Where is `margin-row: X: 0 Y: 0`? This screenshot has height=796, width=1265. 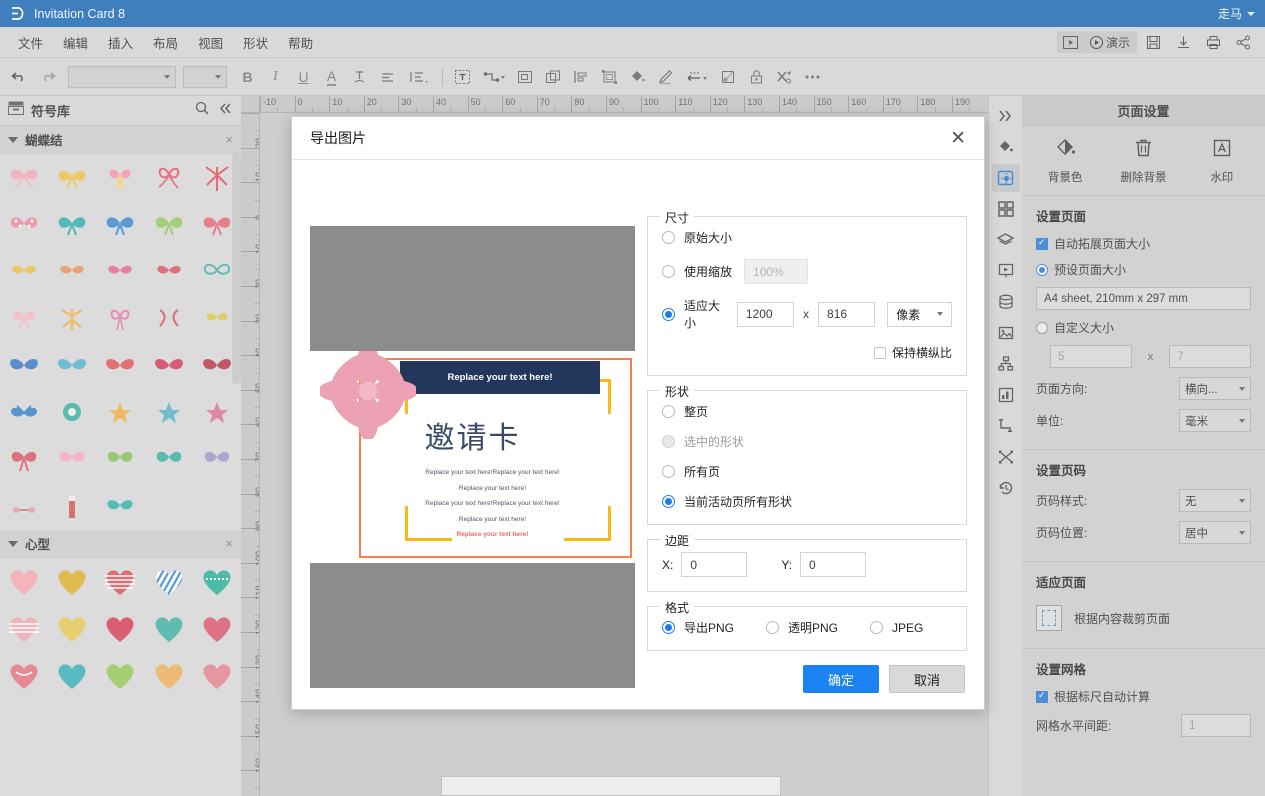 margin-row: X: 0 Y: 0 is located at coordinates (807, 564).